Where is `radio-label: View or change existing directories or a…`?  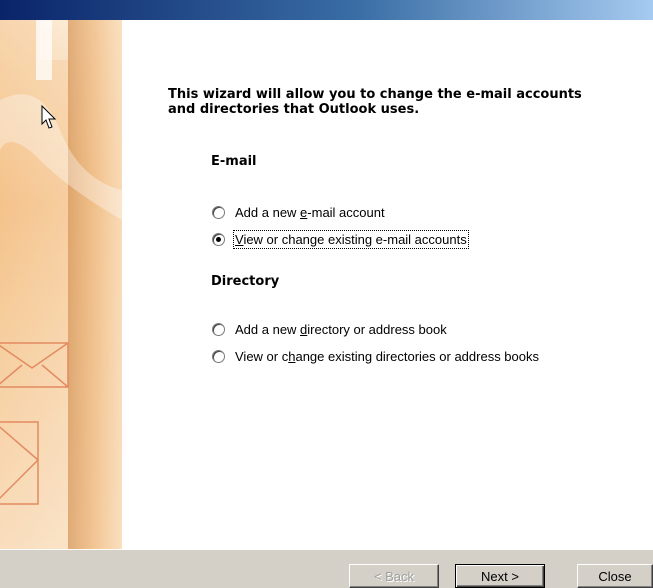
radio-label: View or change existing directories or a… is located at coordinates (387, 356).